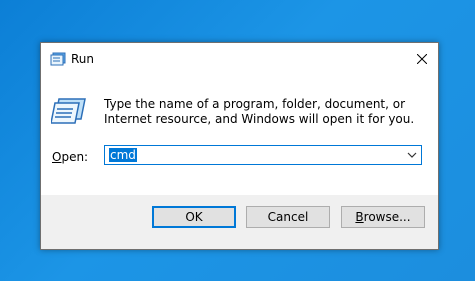  What do you see at coordinates (68, 111) in the screenshot?
I see `run-program-icon` at bounding box center [68, 111].